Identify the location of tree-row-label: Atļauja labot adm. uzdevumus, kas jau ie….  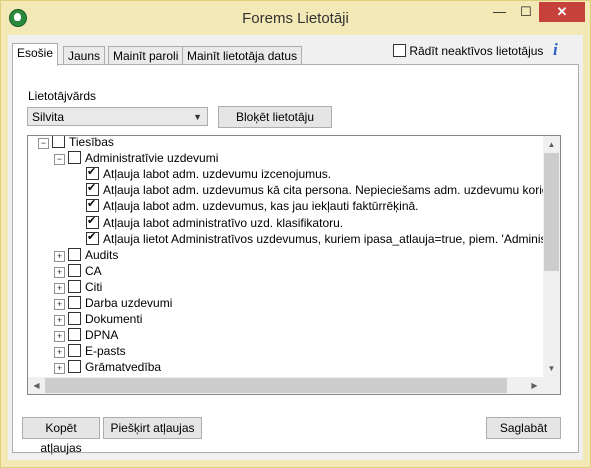
(261, 206).